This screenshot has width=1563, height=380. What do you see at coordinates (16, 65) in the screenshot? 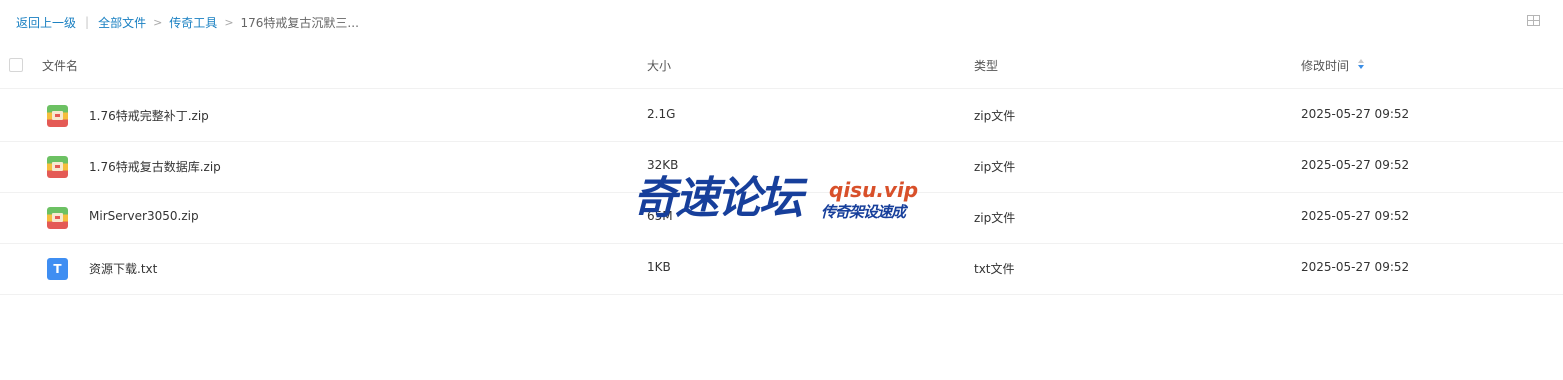
I see `select-all-checkbox` at bounding box center [16, 65].